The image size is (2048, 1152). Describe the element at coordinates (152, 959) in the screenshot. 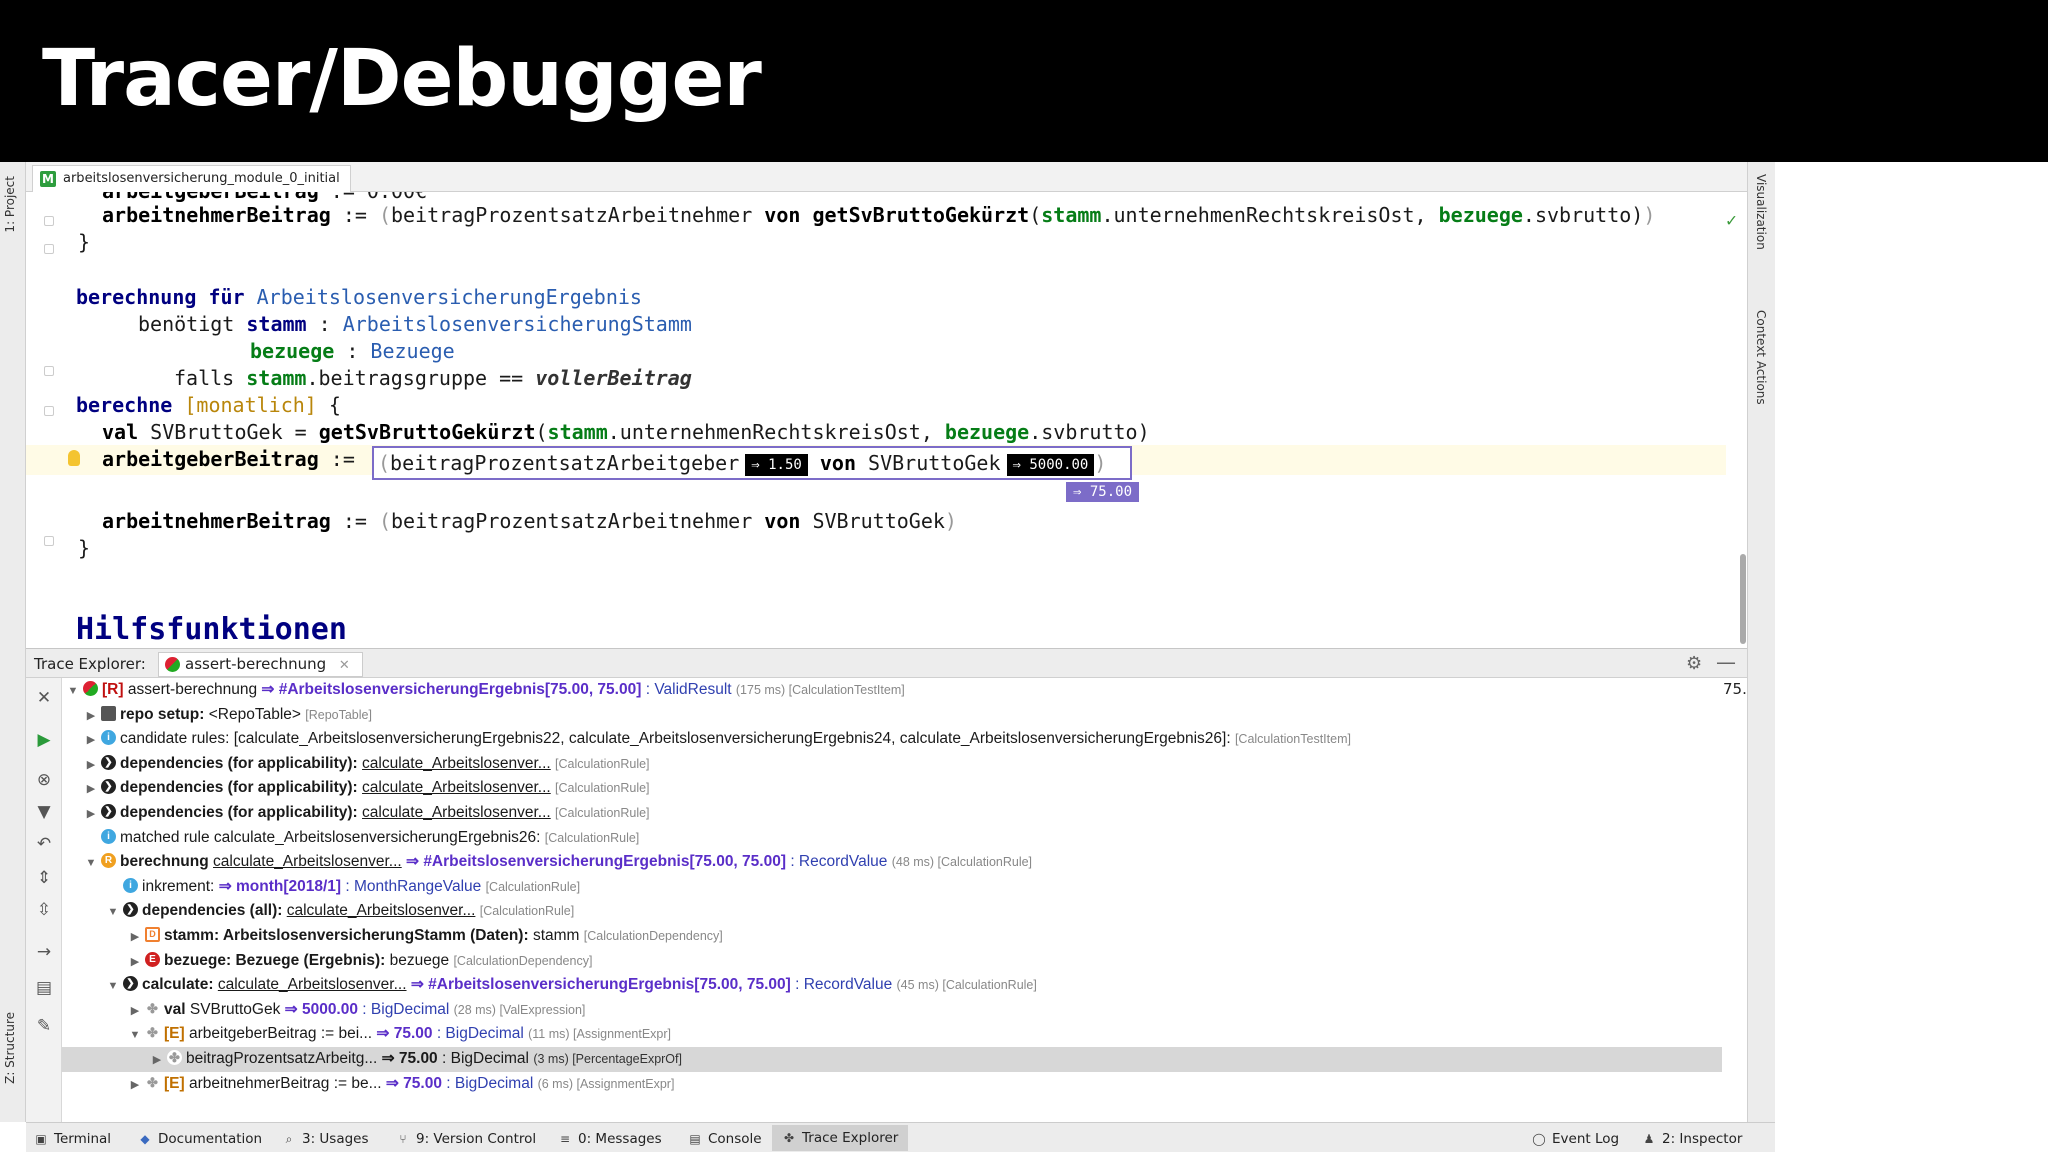

I see `result-dependency-icon: E` at that location.